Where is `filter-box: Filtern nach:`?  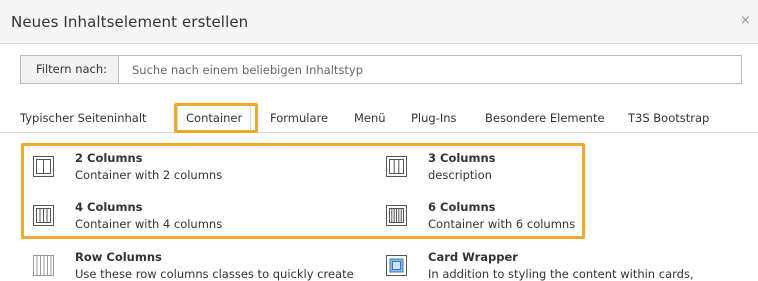
filter-box: Filtern nach: is located at coordinates (381, 69).